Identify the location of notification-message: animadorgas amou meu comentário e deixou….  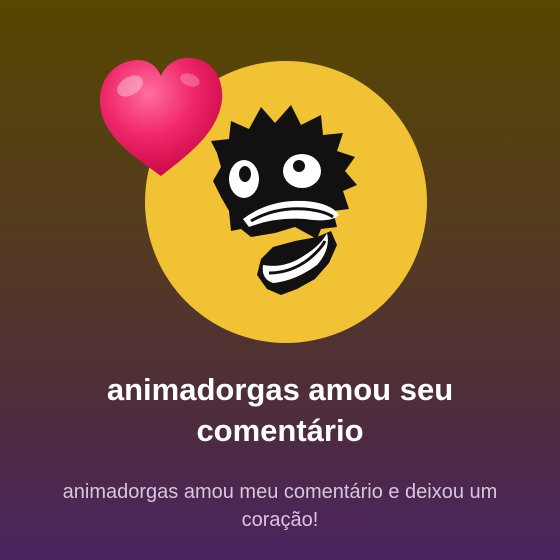
(280, 506).